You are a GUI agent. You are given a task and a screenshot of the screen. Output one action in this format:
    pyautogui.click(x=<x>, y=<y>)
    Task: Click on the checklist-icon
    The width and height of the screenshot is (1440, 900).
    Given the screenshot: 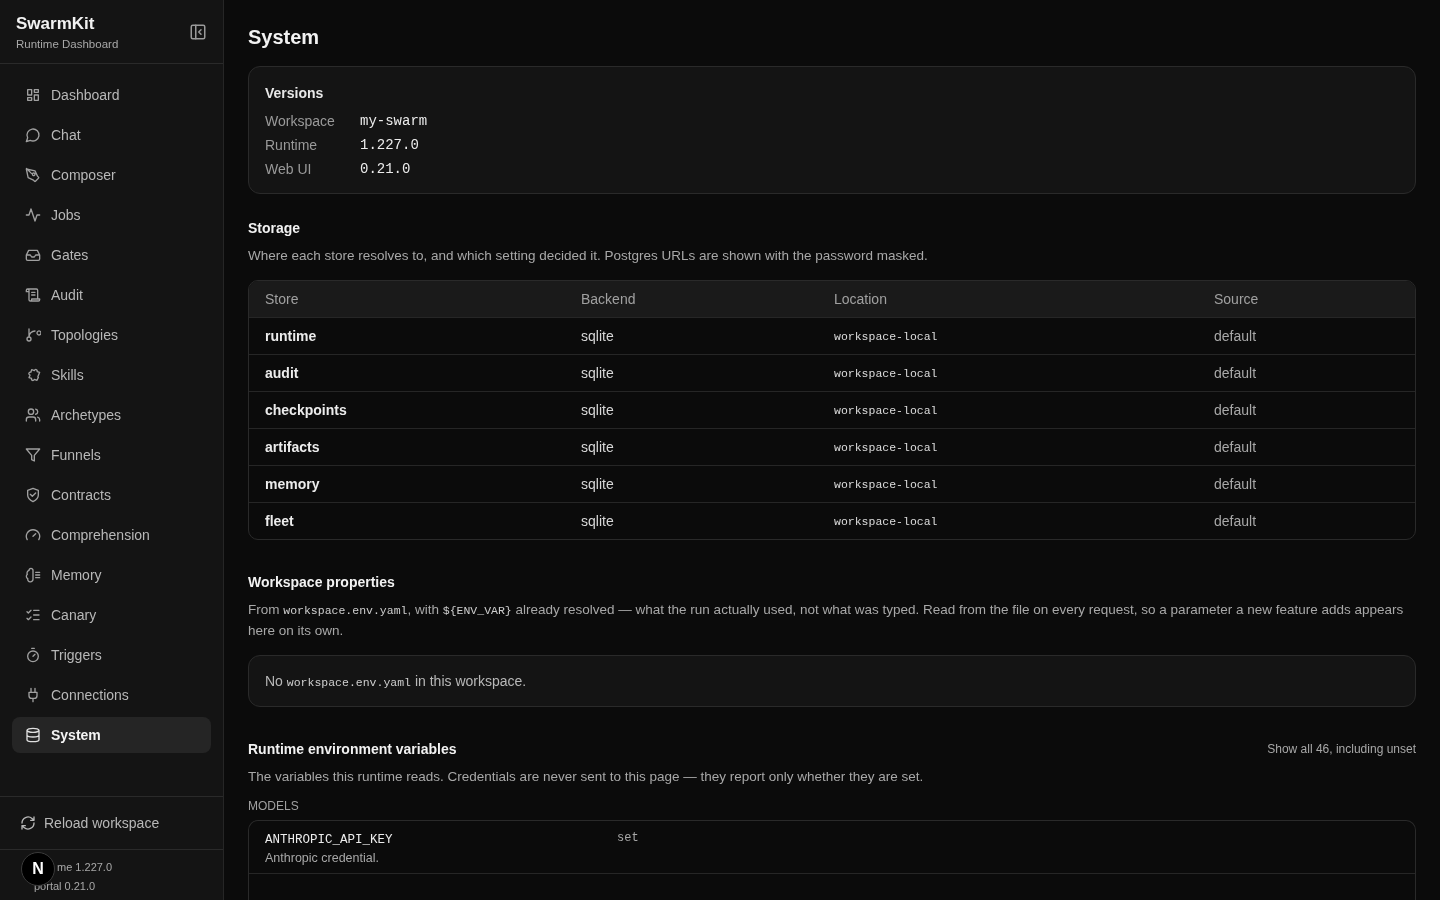 What is the action you would take?
    pyautogui.click(x=33, y=615)
    